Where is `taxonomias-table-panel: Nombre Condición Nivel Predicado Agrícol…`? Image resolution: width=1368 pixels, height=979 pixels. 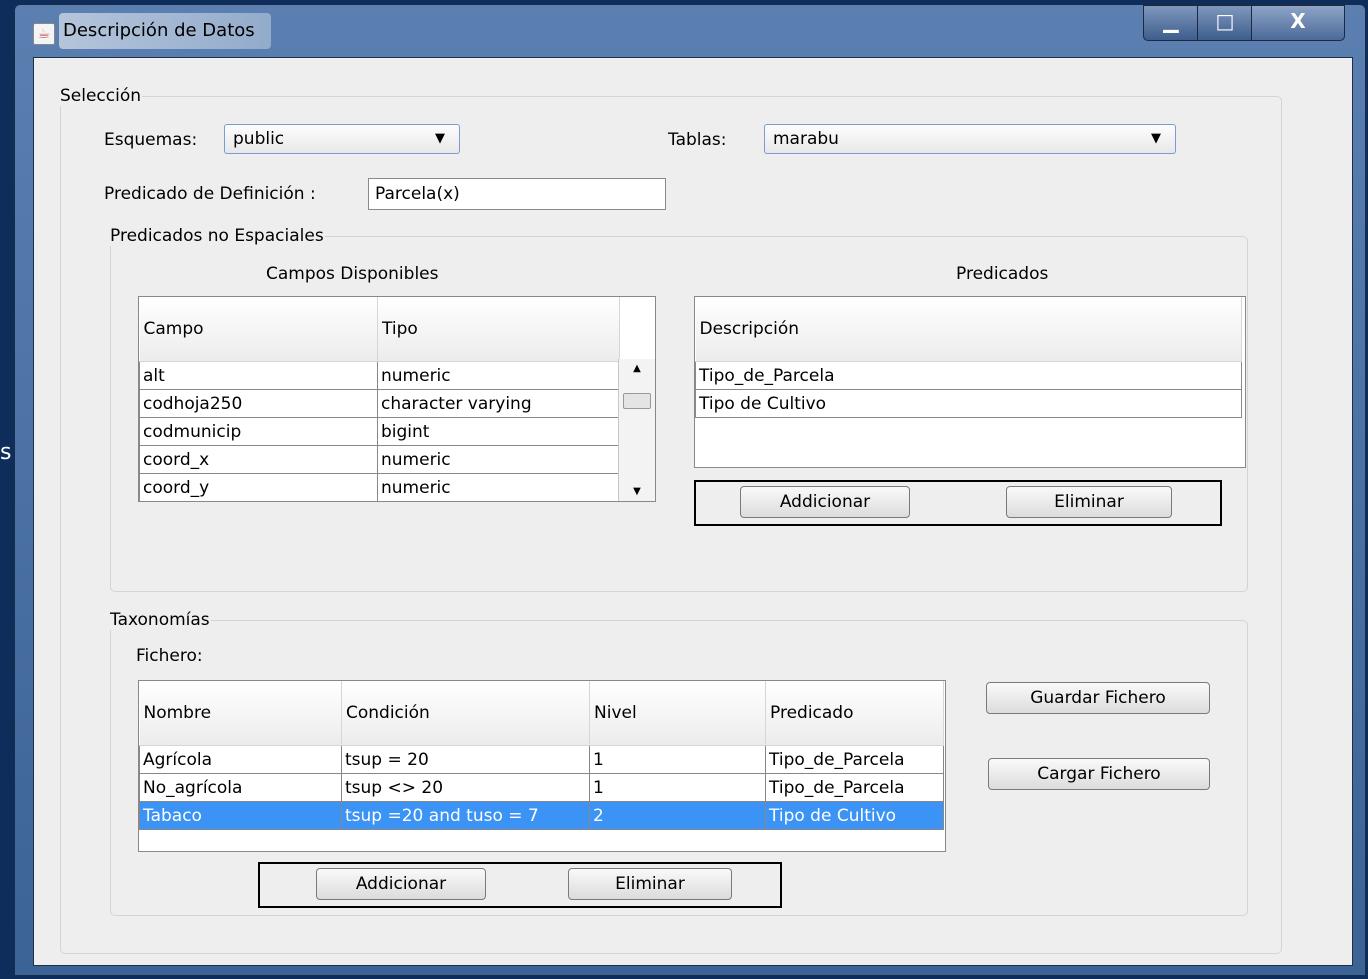 taxonomias-table-panel: Nombre Condición Nivel Predicado Agrícol… is located at coordinates (542, 766).